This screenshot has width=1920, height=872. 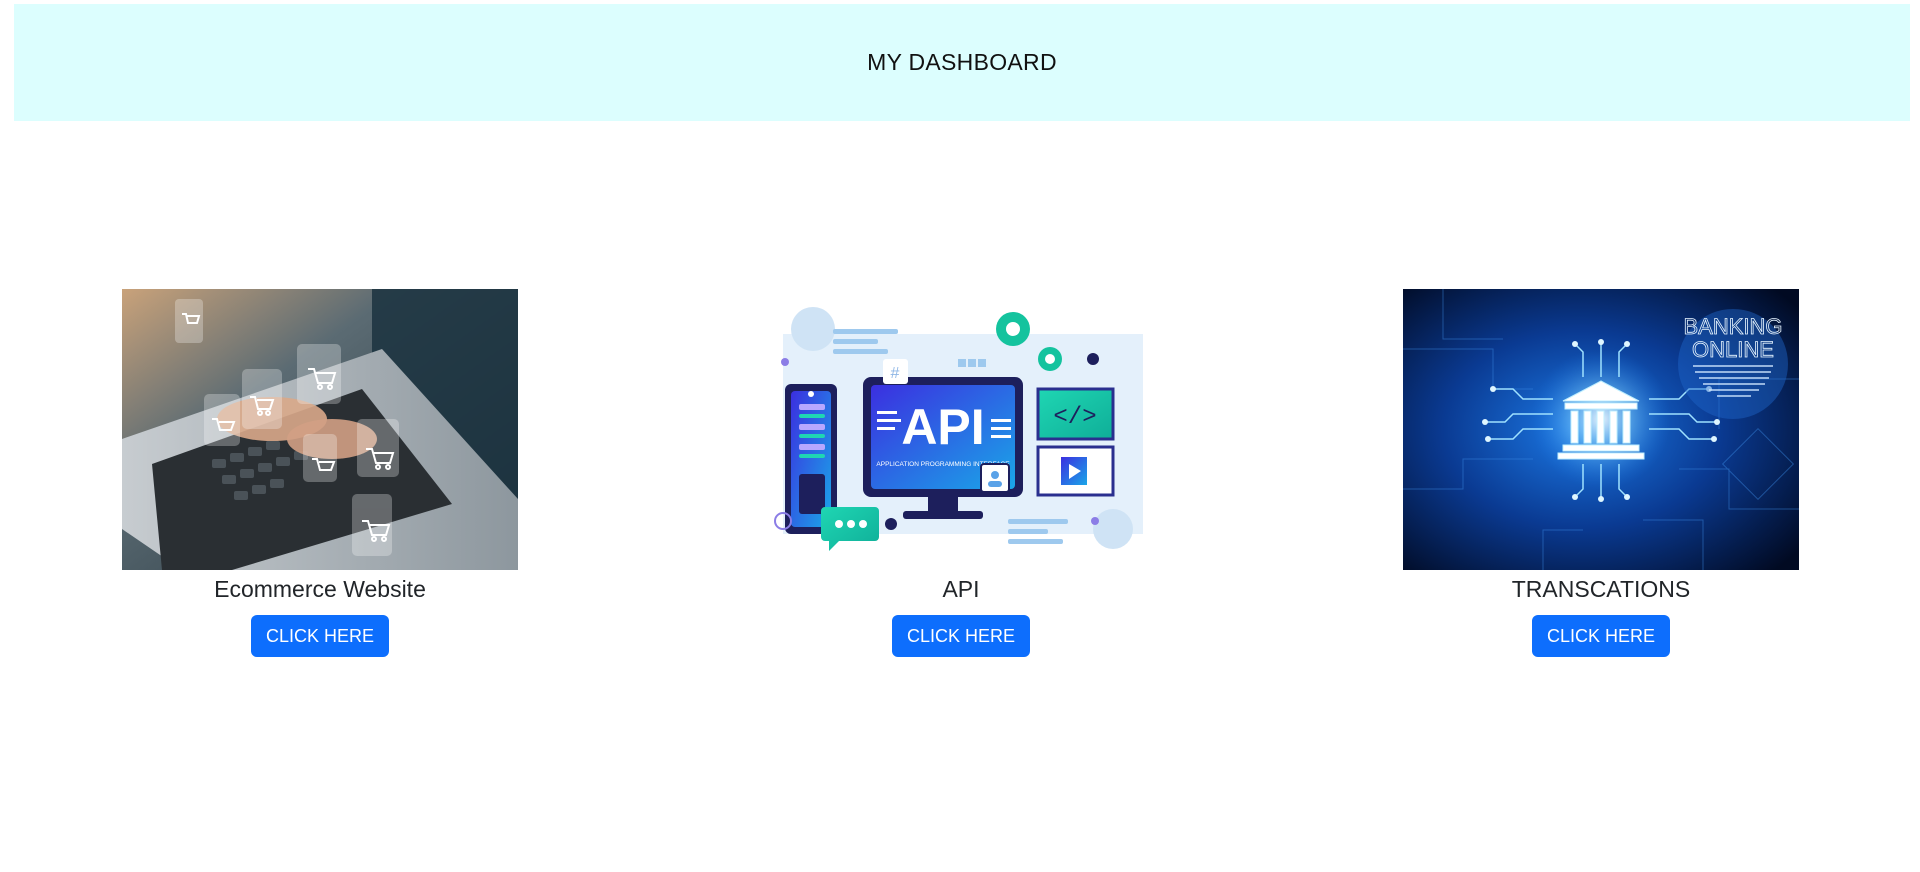 I want to click on card-transactions: BANKING ONLINE TRANSCATIONS CLICK HERE, so click(x=1601, y=473).